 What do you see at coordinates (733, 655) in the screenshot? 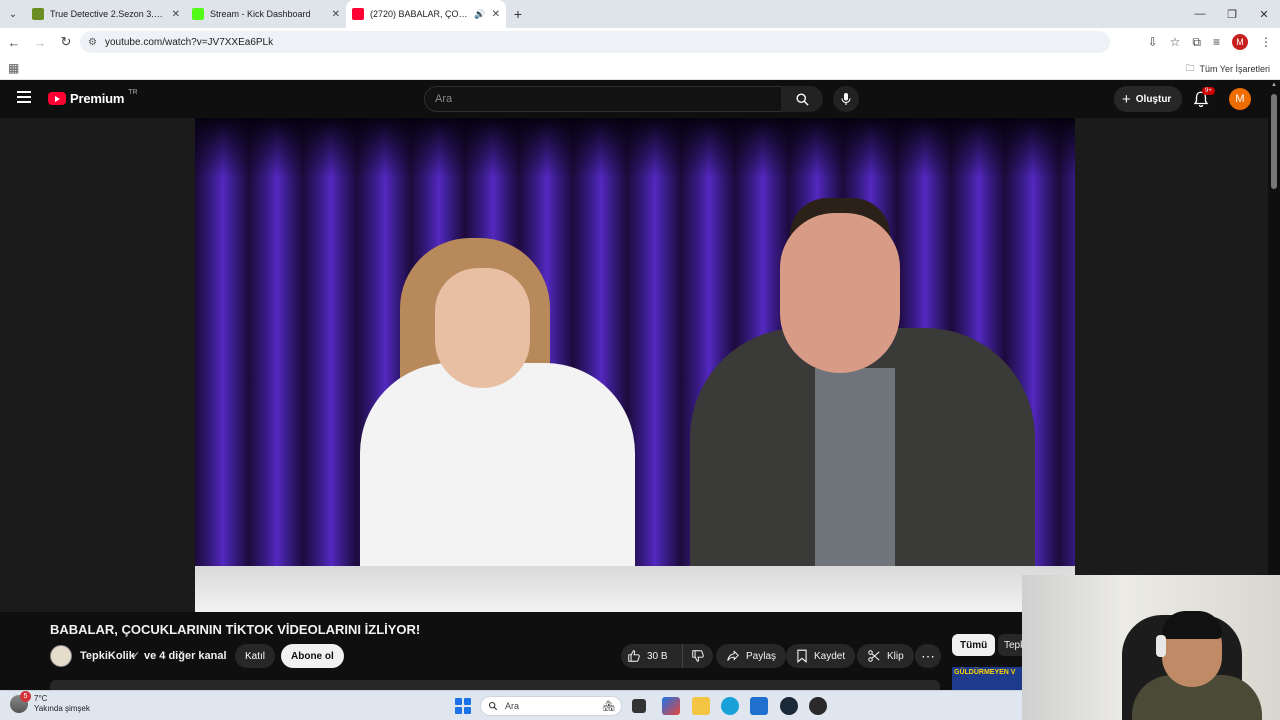
I see `share-arrow-icon` at bounding box center [733, 655].